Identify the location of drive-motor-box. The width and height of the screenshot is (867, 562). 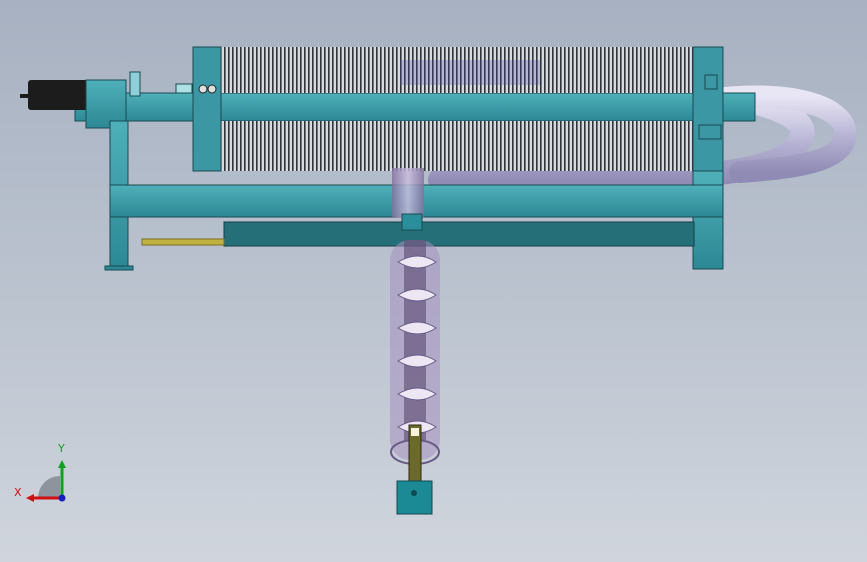
(414, 497).